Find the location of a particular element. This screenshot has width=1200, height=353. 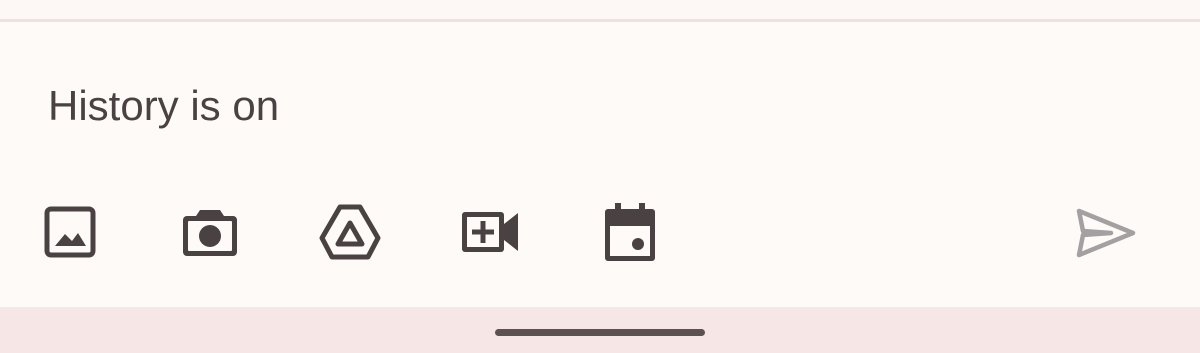

send-icon is located at coordinates (1106, 233).